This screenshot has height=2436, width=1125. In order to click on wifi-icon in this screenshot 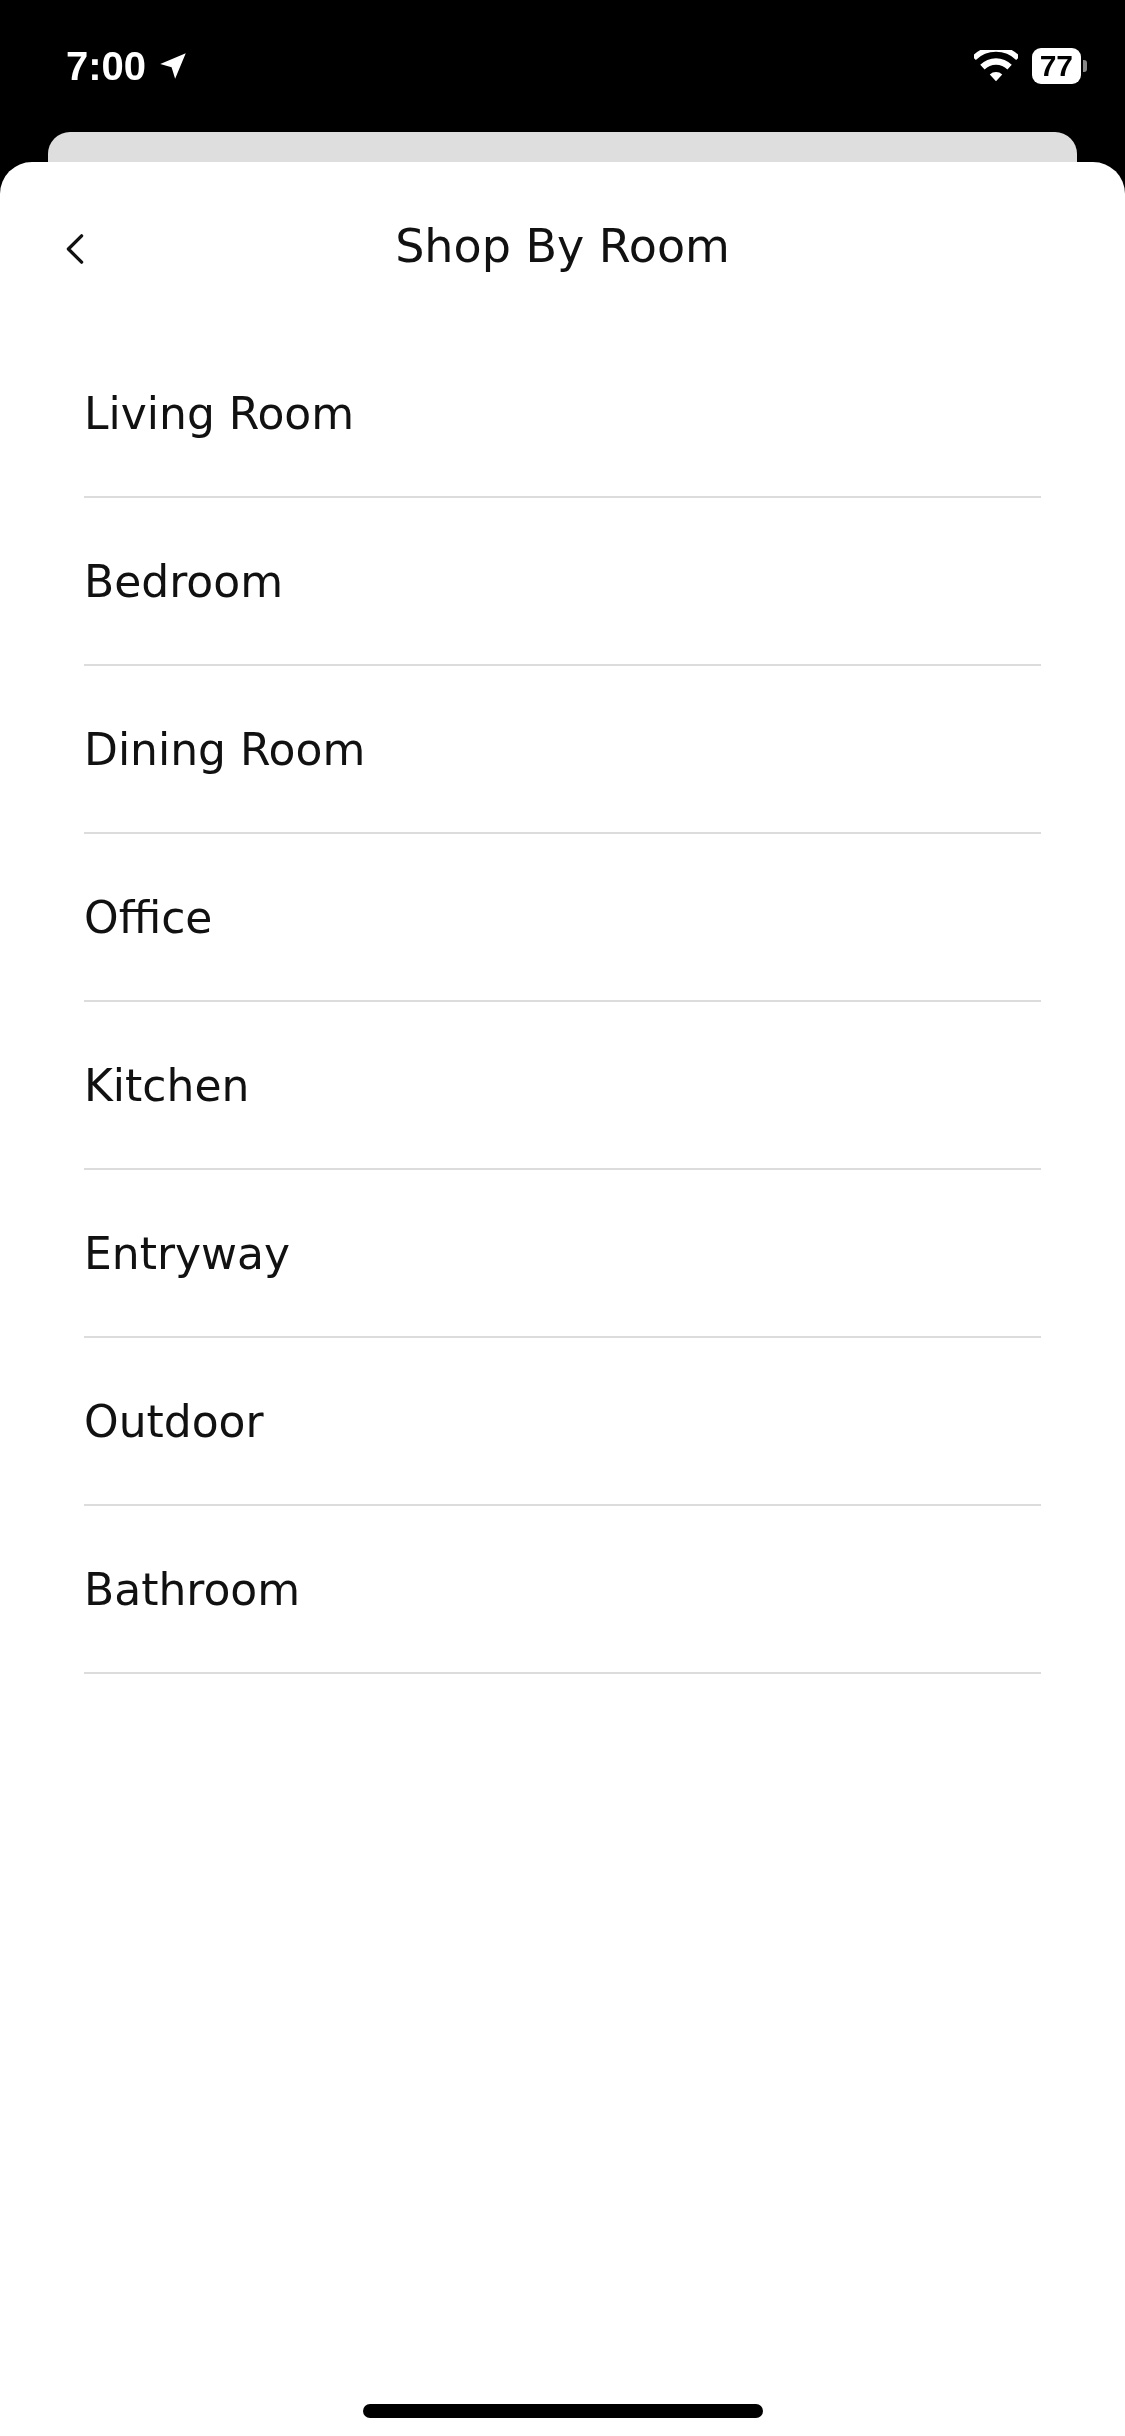, I will do `click(995, 66)`.